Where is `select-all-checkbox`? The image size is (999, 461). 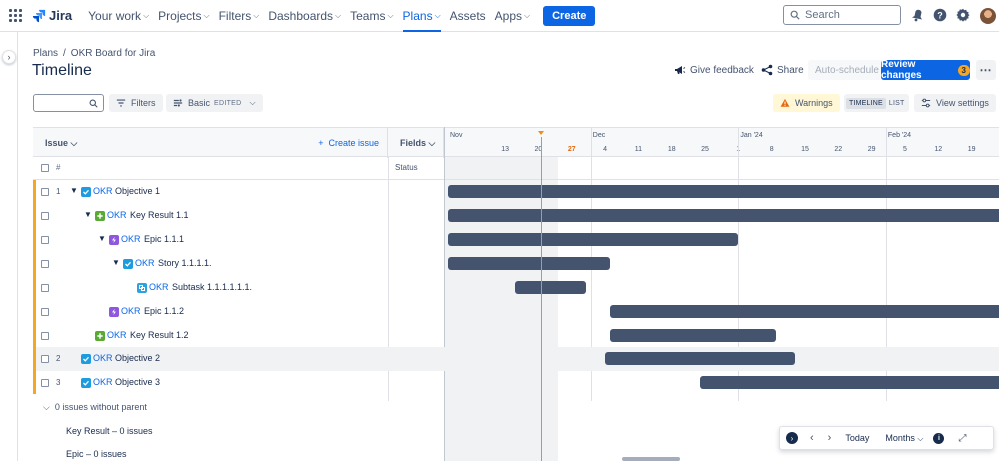
select-all-checkbox is located at coordinates (45, 168).